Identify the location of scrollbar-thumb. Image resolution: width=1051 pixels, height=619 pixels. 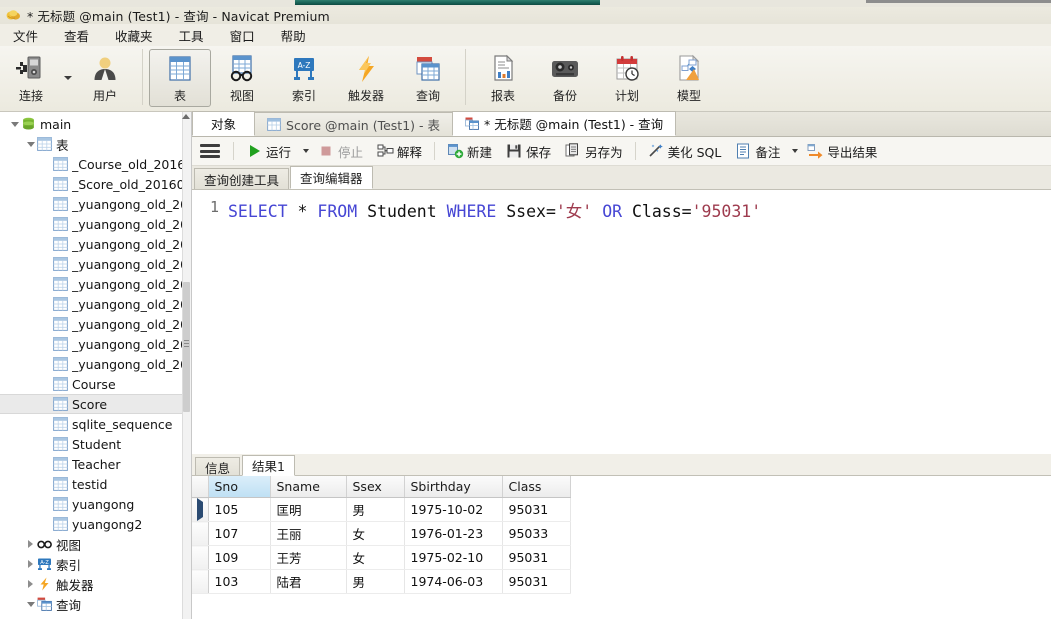
(186, 347).